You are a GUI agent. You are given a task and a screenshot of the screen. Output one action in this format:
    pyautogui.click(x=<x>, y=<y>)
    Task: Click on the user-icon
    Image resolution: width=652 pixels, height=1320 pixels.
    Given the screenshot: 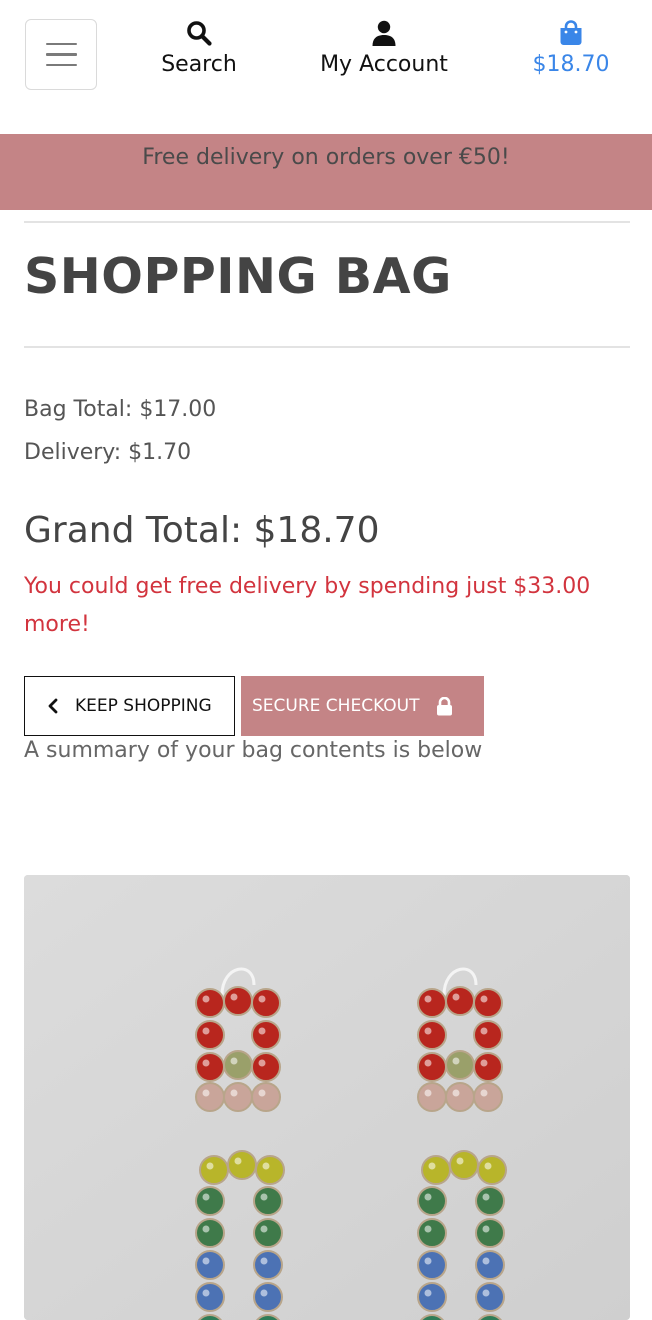 What is the action you would take?
    pyautogui.click(x=384, y=33)
    